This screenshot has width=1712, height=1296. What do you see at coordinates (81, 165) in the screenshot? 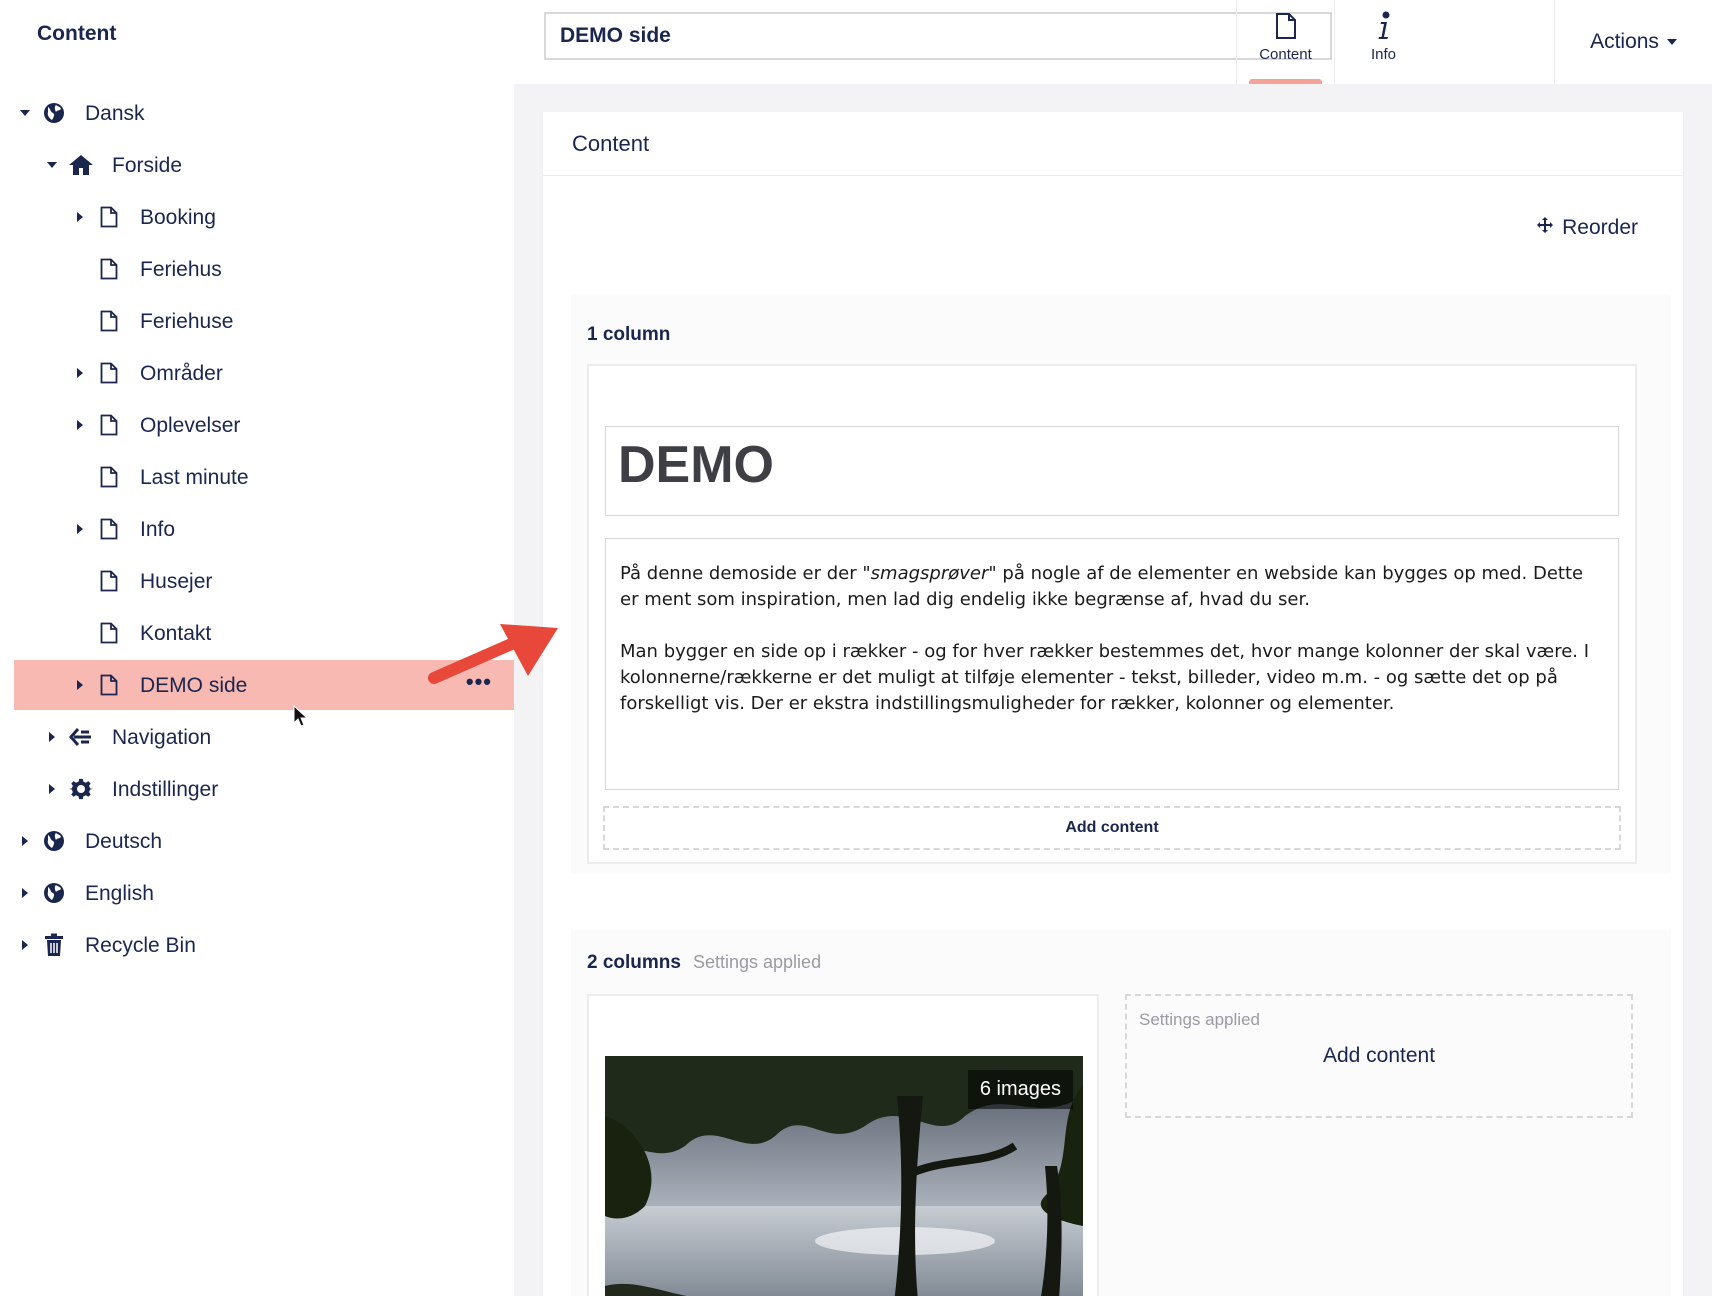
I see `home-icon` at bounding box center [81, 165].